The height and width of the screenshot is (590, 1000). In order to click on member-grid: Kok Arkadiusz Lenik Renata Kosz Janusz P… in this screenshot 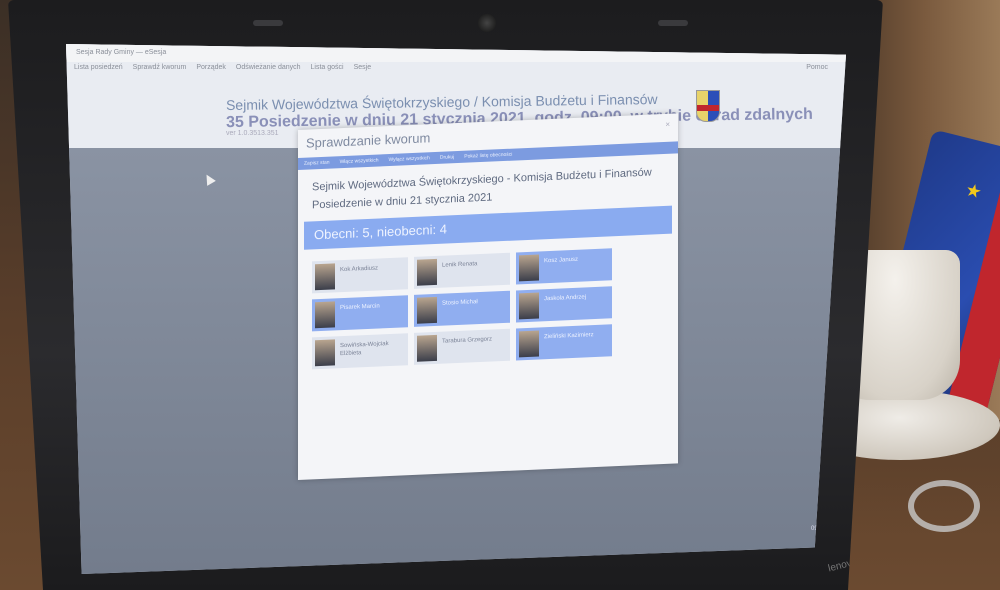, I will do `click(462, 309)`.